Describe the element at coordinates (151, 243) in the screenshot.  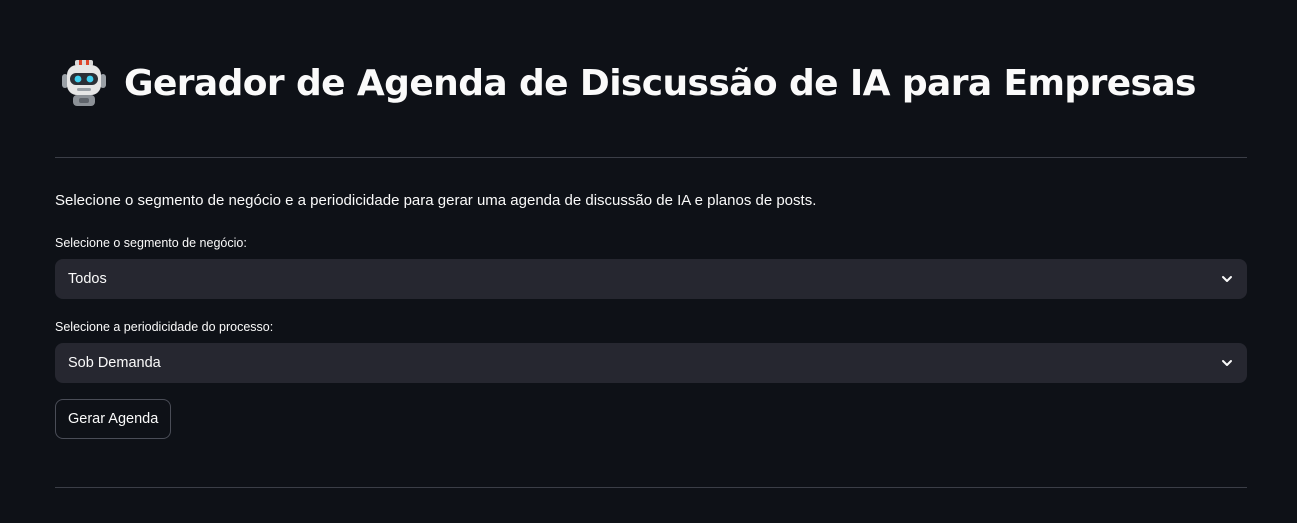
I see `segment-select-label: Selecione o segmento de negócio:` at that location.